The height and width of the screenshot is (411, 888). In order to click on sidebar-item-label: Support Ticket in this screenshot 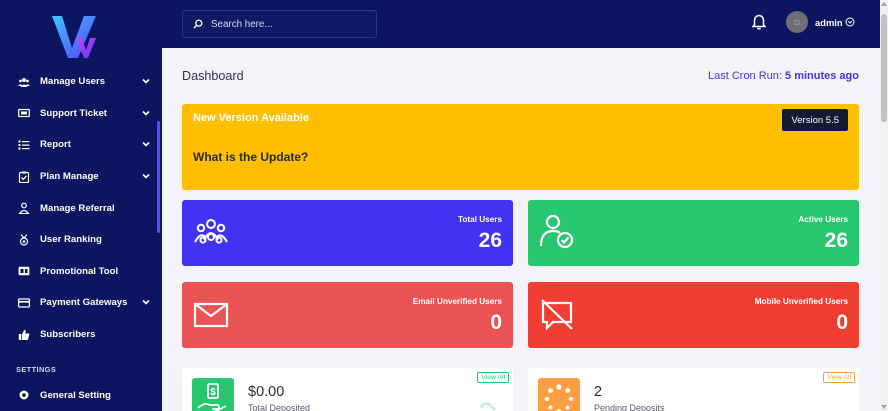, I will do `click(73, 113)`.